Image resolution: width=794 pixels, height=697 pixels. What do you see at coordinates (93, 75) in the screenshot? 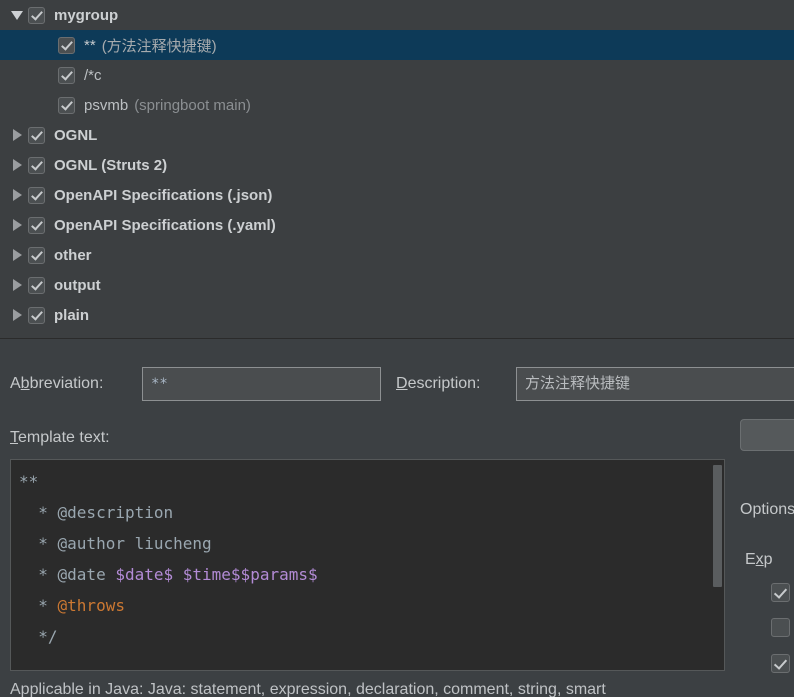
I see `tree-row-label: /*c` at bounding box center [93, 75].